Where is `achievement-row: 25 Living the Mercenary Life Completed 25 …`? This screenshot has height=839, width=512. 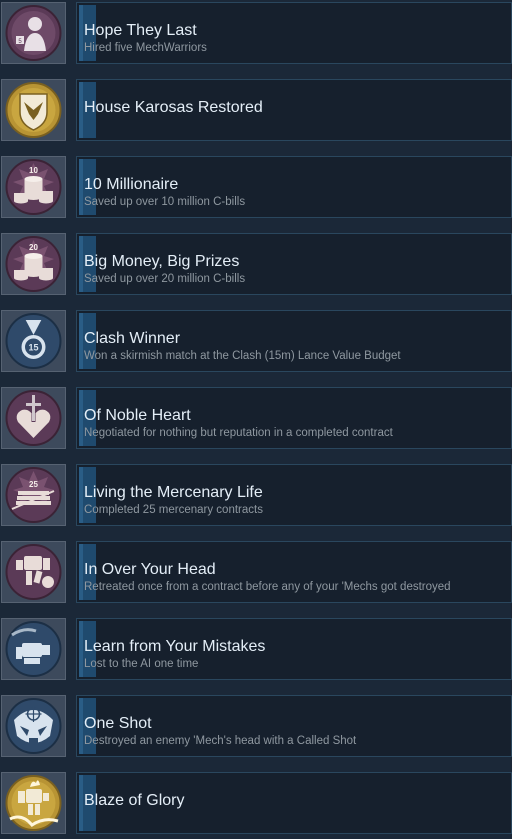 achievement-row: 25 Living the Mercenary Life Completed 25 … is located at coordinates (256, 495).